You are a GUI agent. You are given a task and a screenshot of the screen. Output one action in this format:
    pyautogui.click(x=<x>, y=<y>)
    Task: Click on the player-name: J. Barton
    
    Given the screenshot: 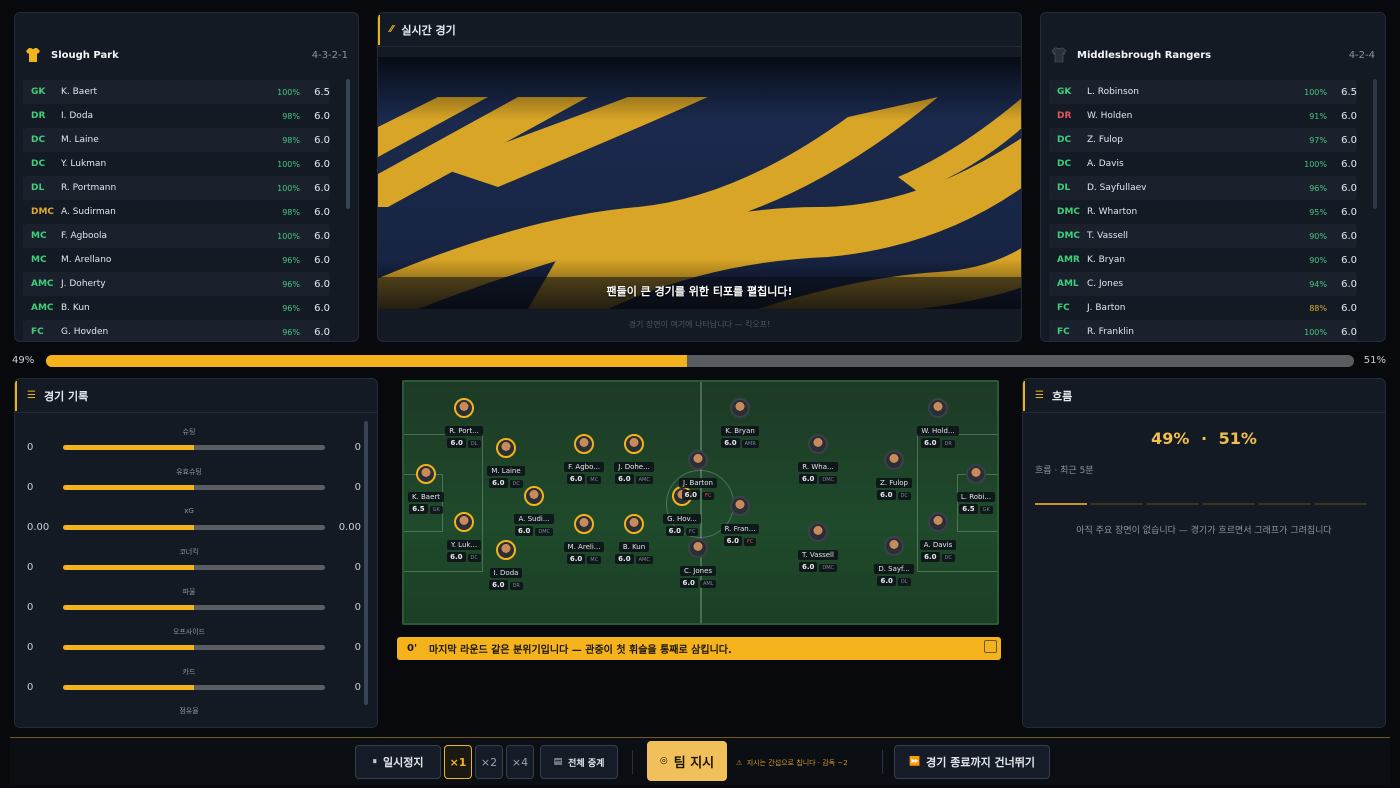 What is the action you would take?
    pyautogui.click(x=1106, y=308)
    